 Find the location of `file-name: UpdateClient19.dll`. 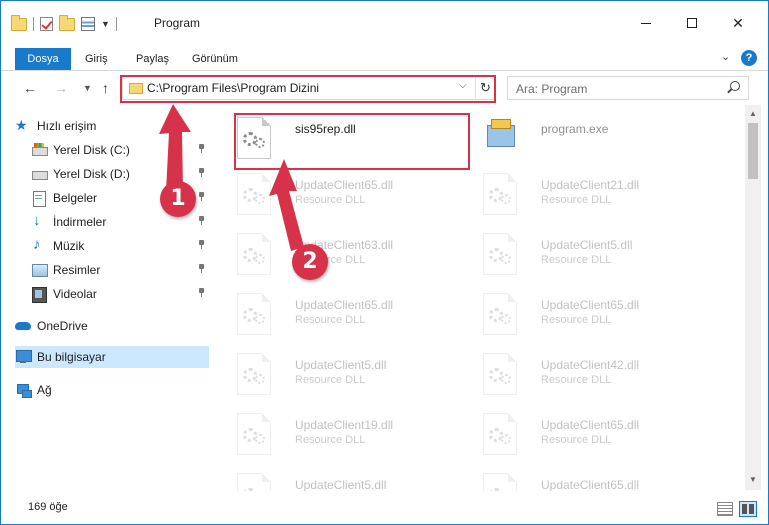

file-name: UpdateClient19.dll is located at coordinates (344, 425).